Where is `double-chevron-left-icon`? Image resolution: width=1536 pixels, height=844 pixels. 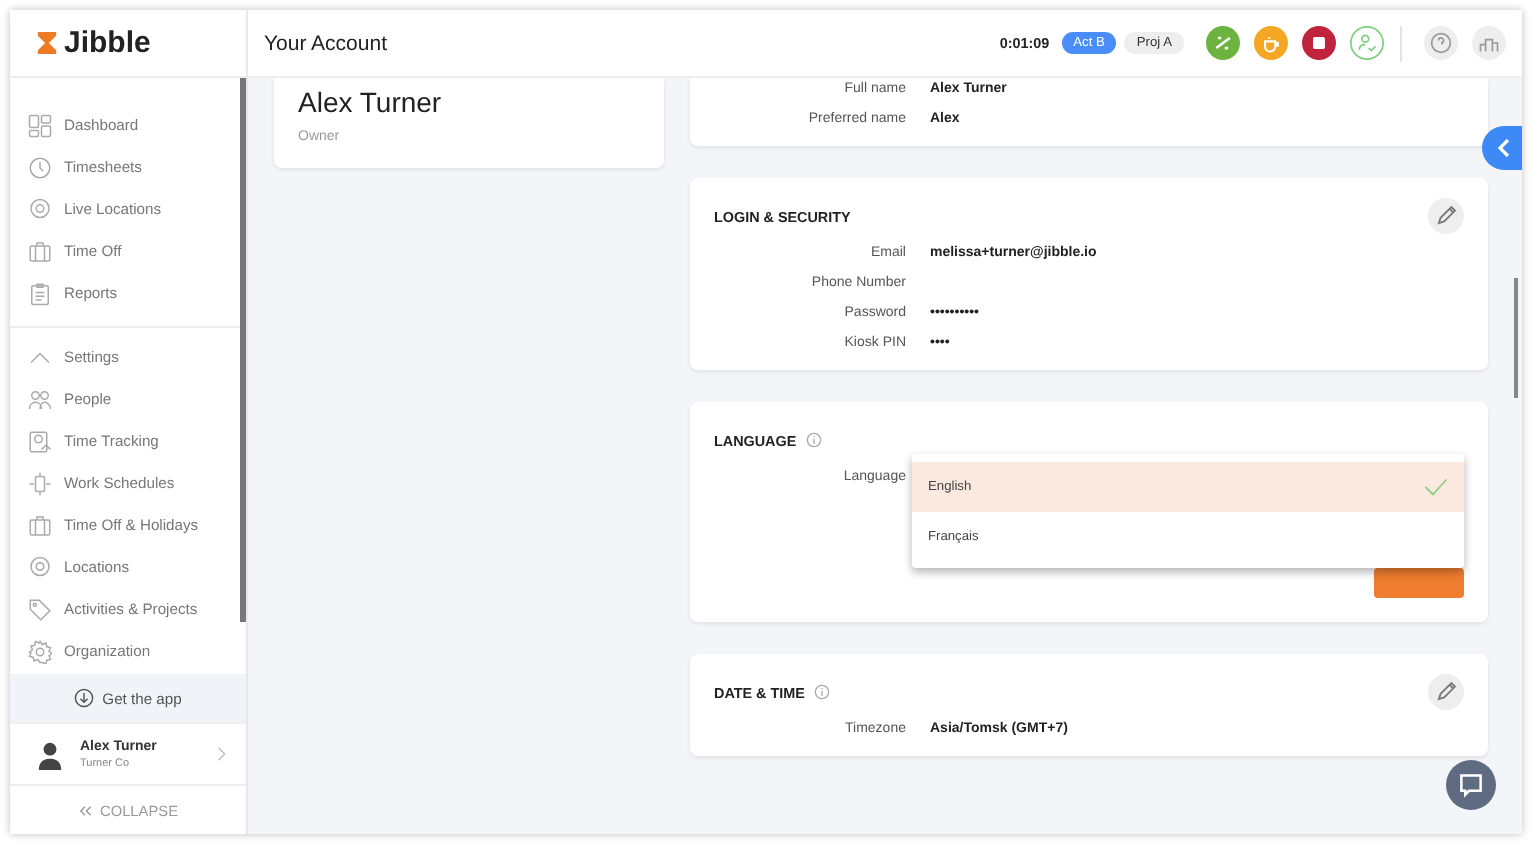
double-chevron-left-icon is located at coordinates (84, 810).